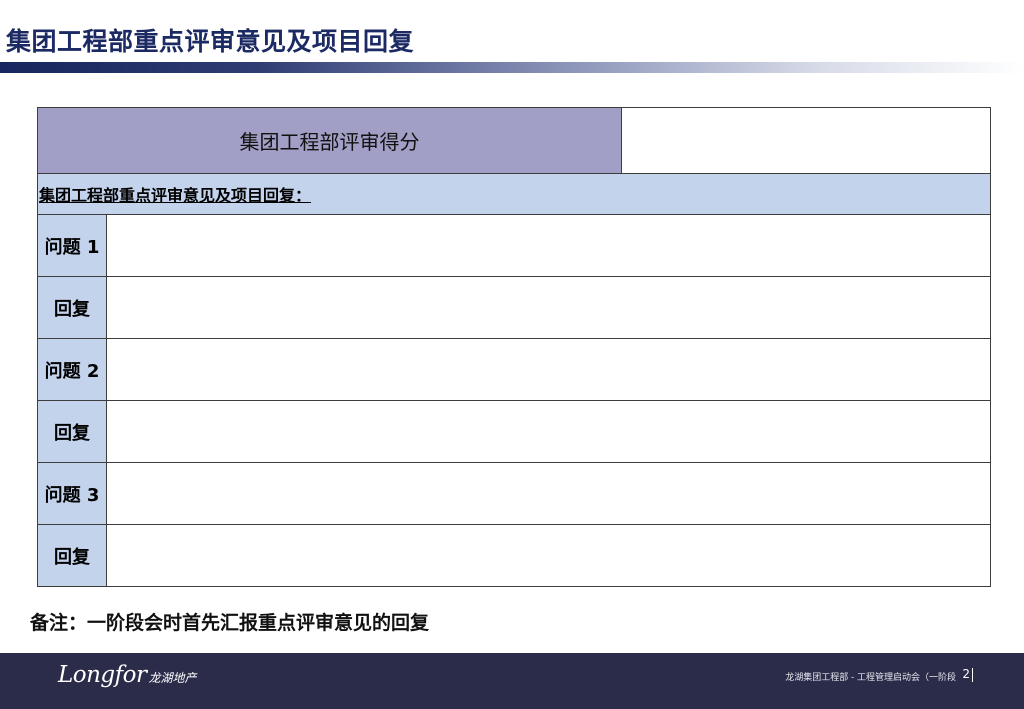 The image size is (1024, 709). Describe the element at coordinates (548, 369) in the screenshot. I see `question-2-content` at that location.